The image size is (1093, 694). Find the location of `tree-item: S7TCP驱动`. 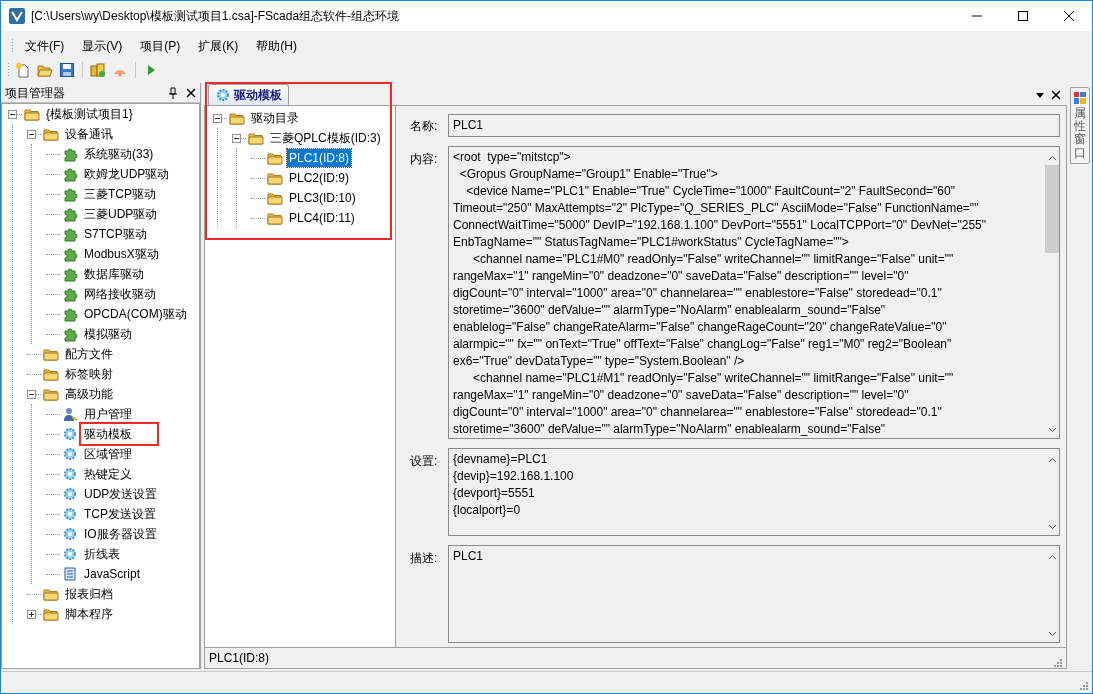

tree-item: S7TCP驱动 is located at coordinates (115, 234).